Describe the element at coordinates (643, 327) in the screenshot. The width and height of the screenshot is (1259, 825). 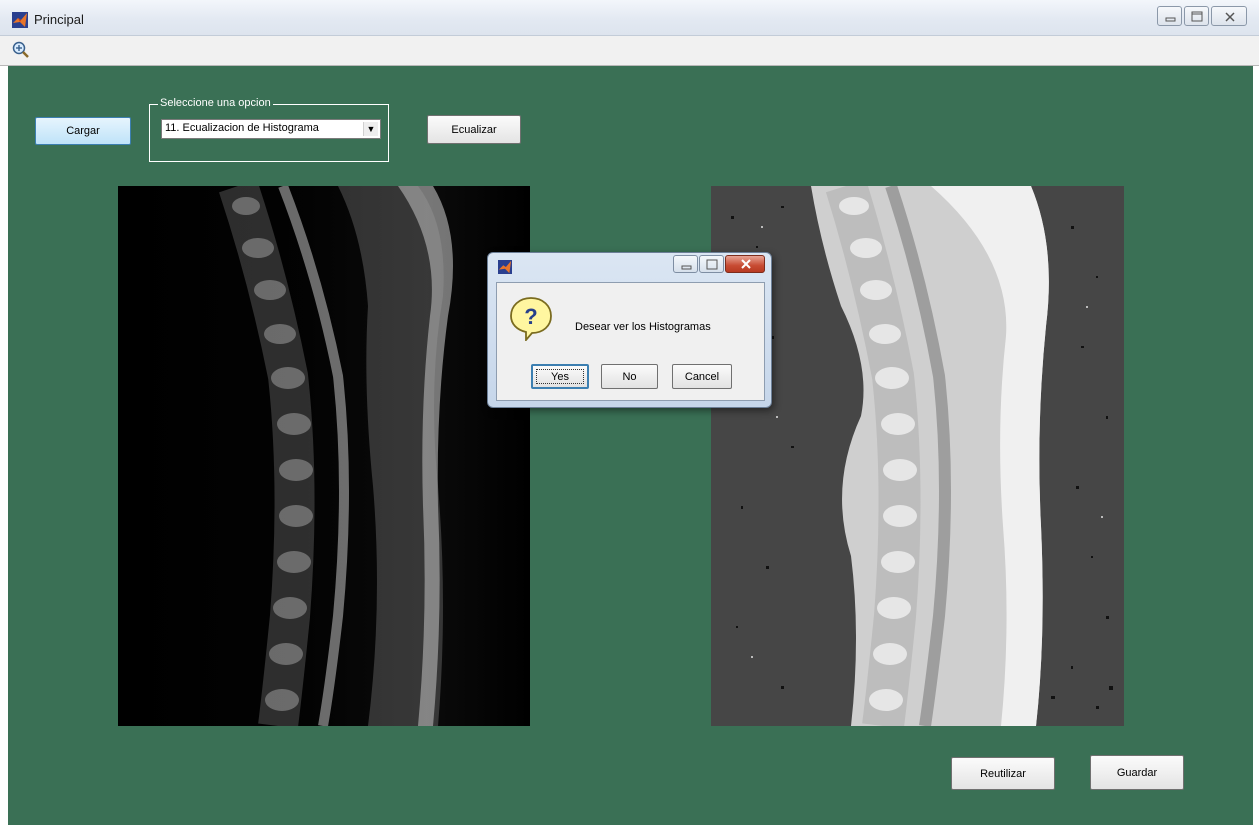
I see `dialog-message: Desear ver los Histogramas` at that location.